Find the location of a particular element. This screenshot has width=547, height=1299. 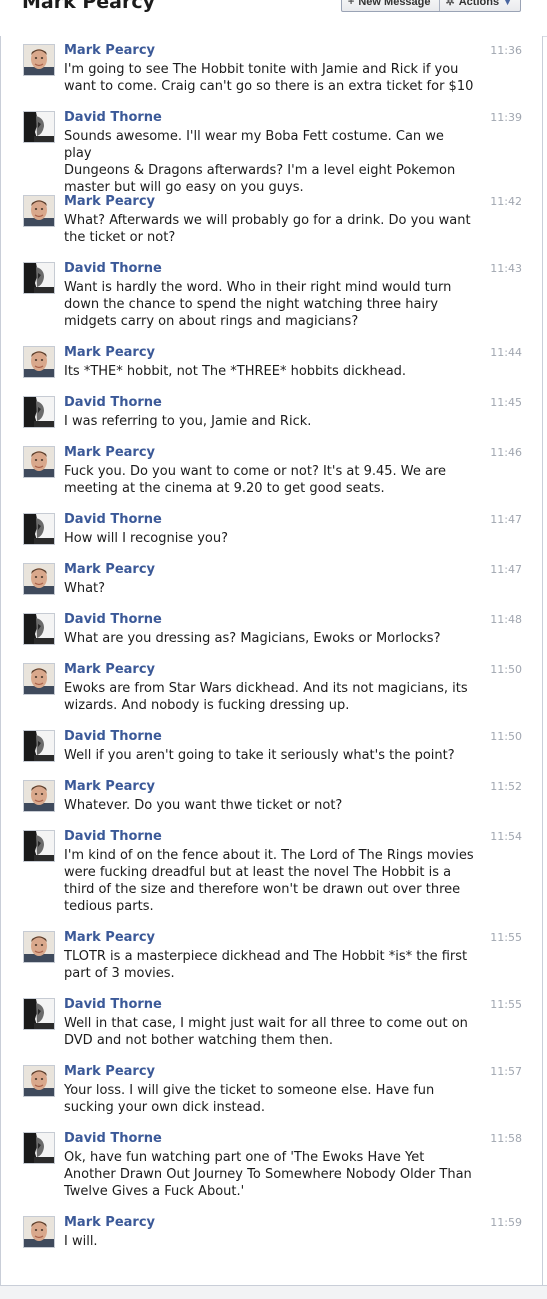

message-timestamp: 11:59 is located at coordinates (506, 1222).